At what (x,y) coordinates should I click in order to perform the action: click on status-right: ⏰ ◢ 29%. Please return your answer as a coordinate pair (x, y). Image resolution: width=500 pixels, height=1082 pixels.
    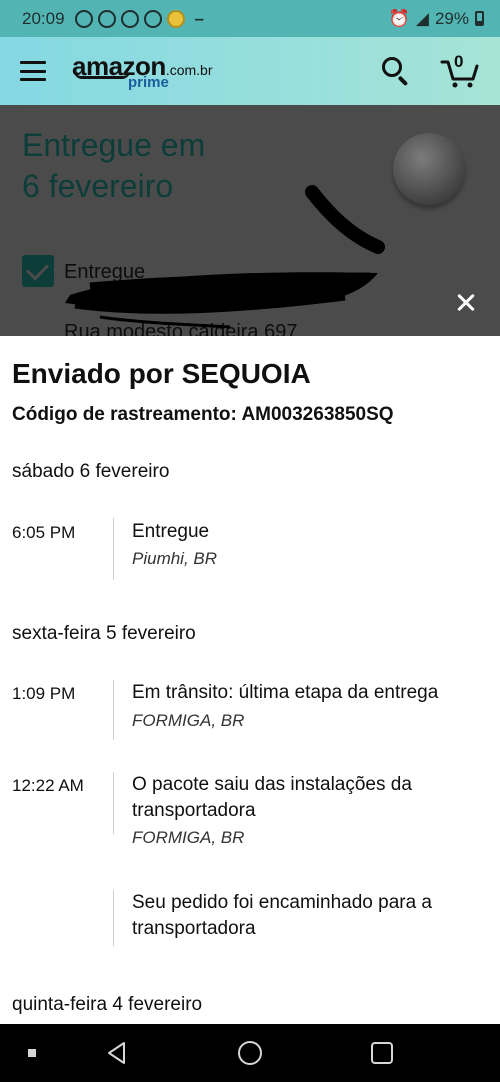
    Looking at the image, I should click on (436, 19).